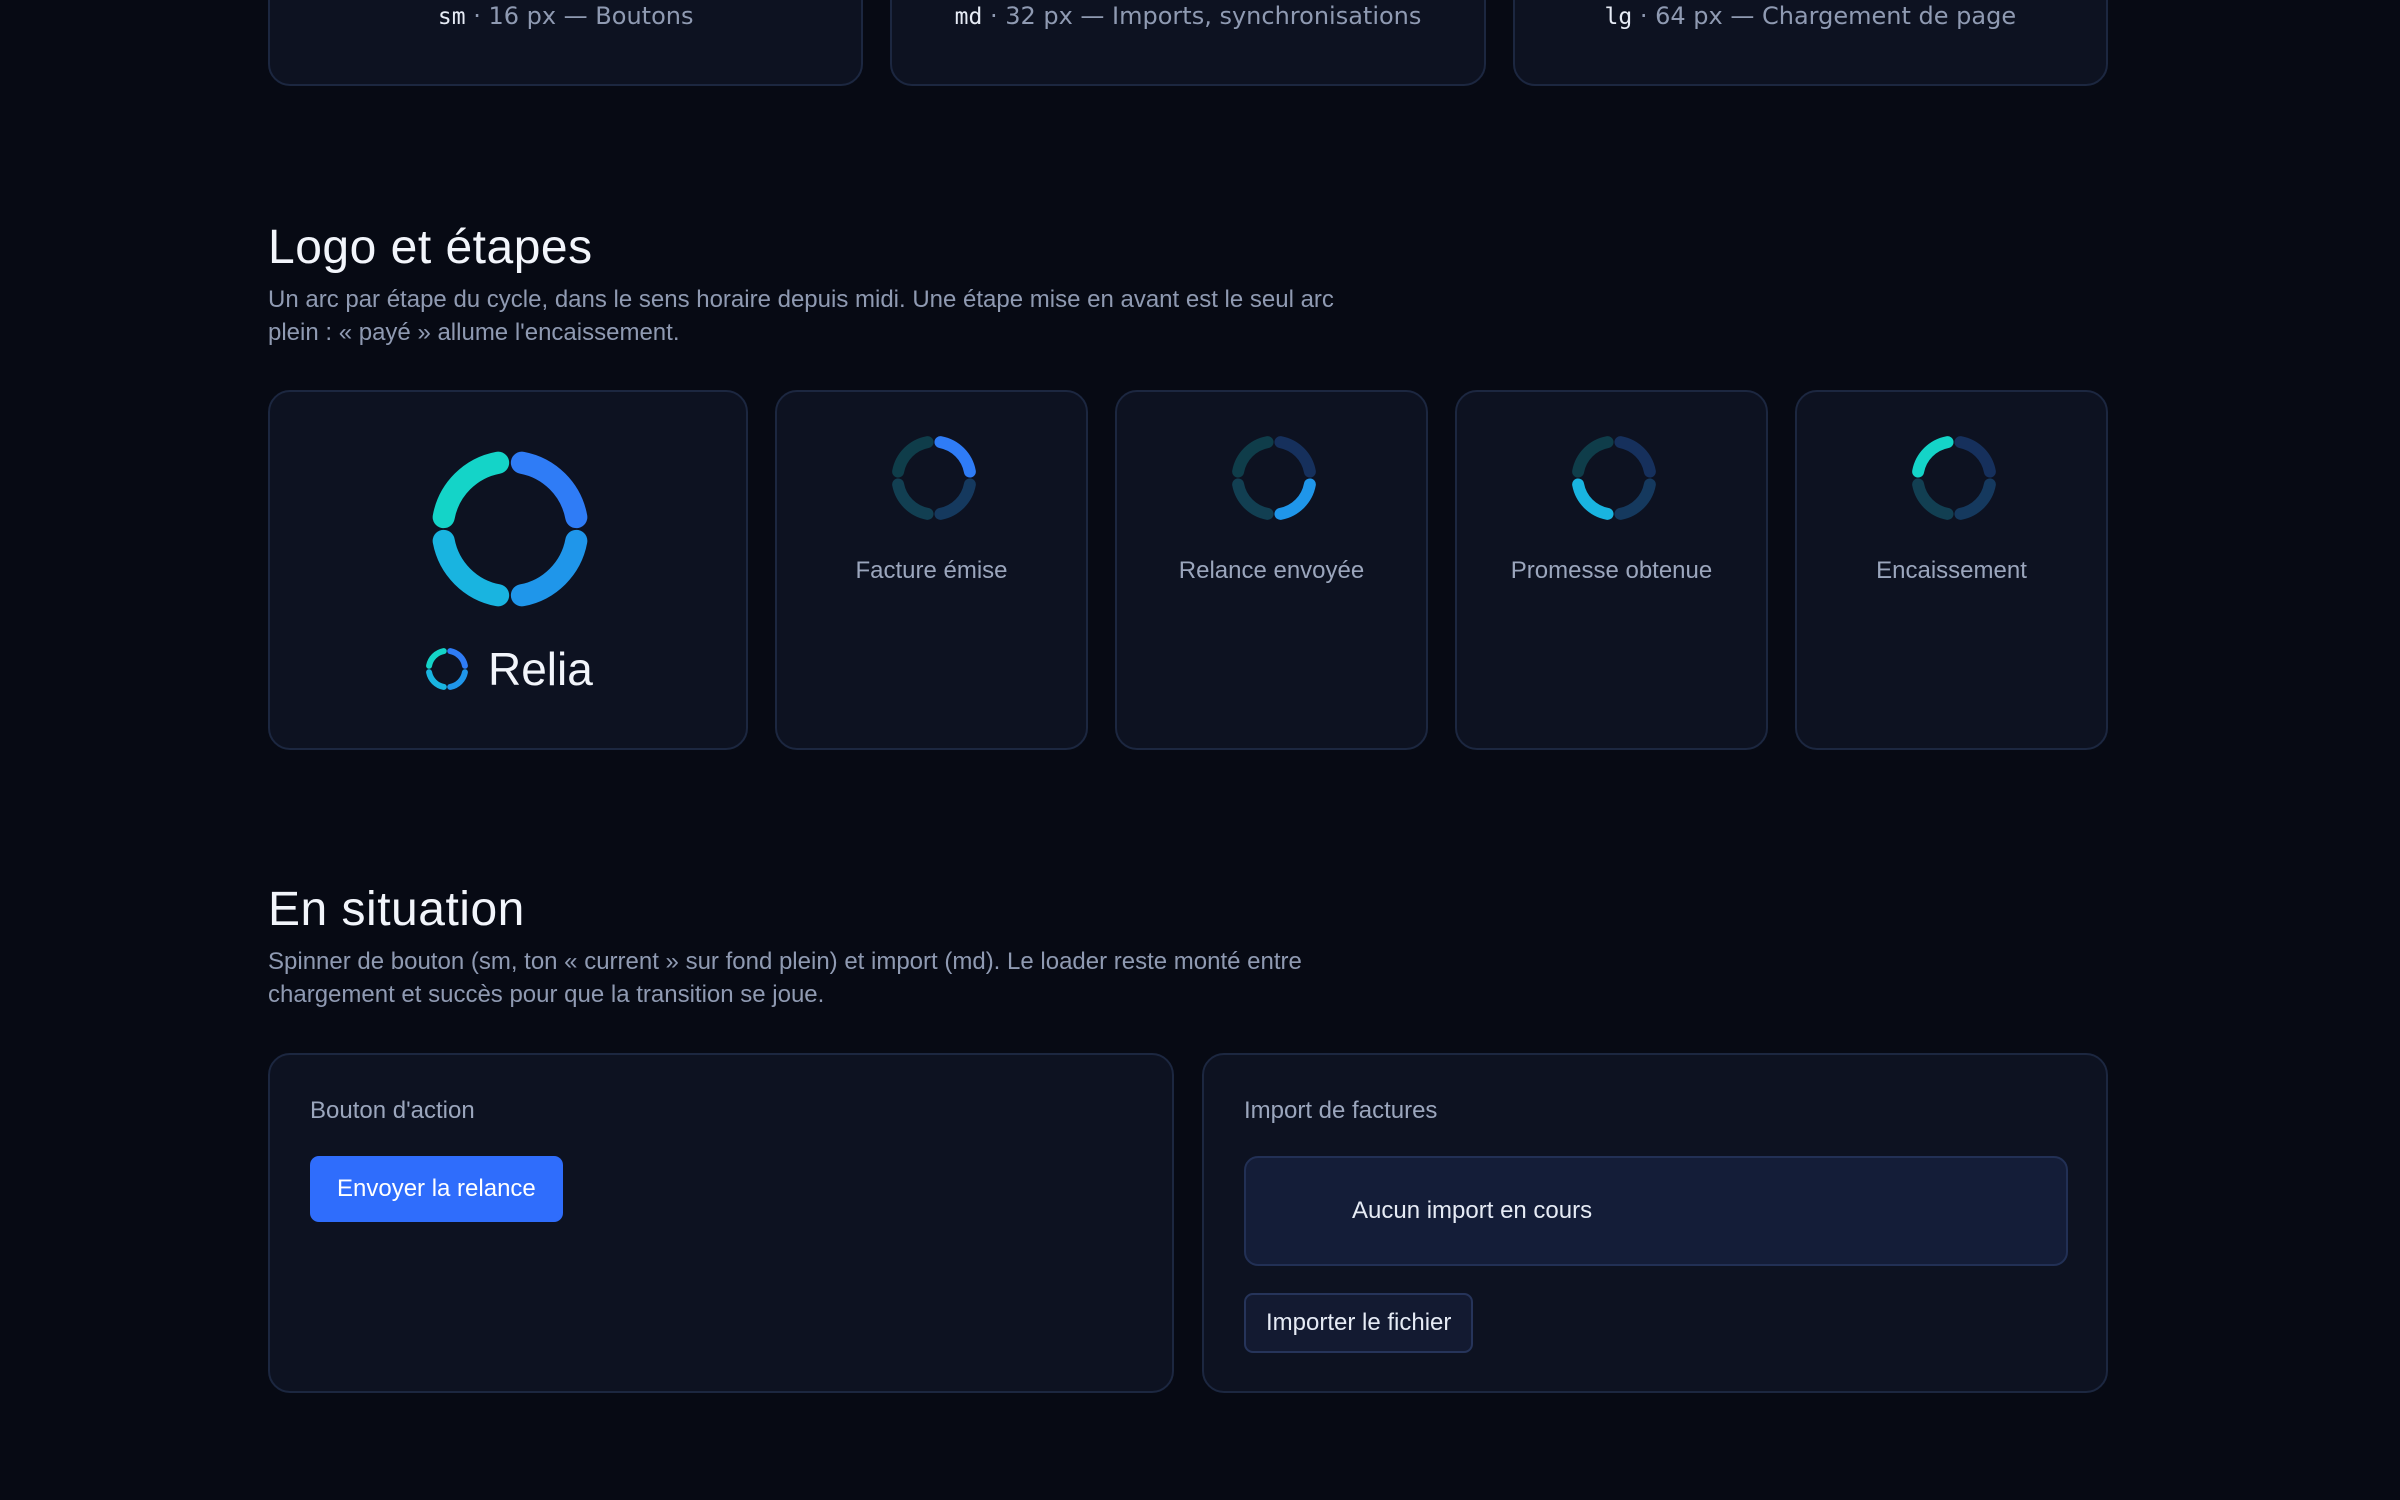 The width and height of the screenshot is (2400, 1500). I want to click on stage-label: Relance envoyée, so click(1271, 570).